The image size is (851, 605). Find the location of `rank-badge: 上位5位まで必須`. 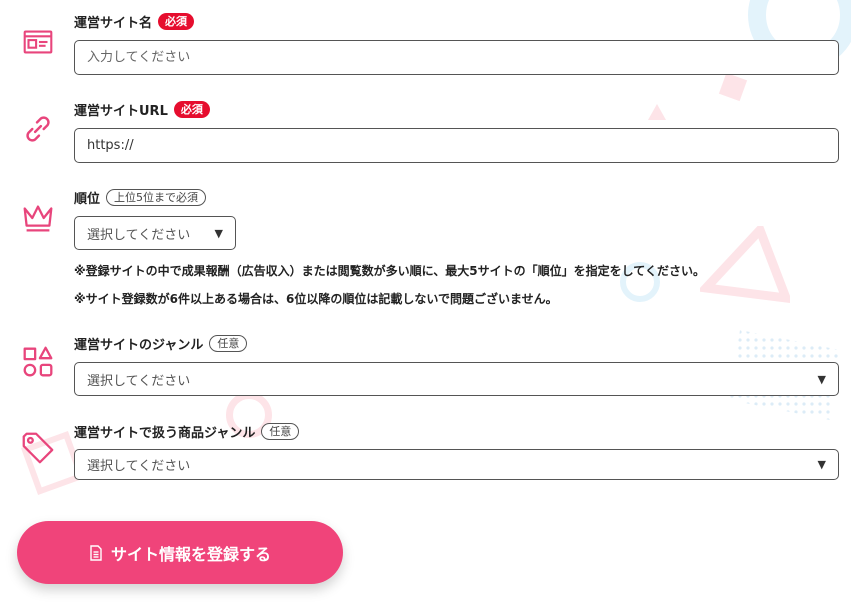

rank-badge: 上位5位まで必須 is located at coordinates (156, 197).